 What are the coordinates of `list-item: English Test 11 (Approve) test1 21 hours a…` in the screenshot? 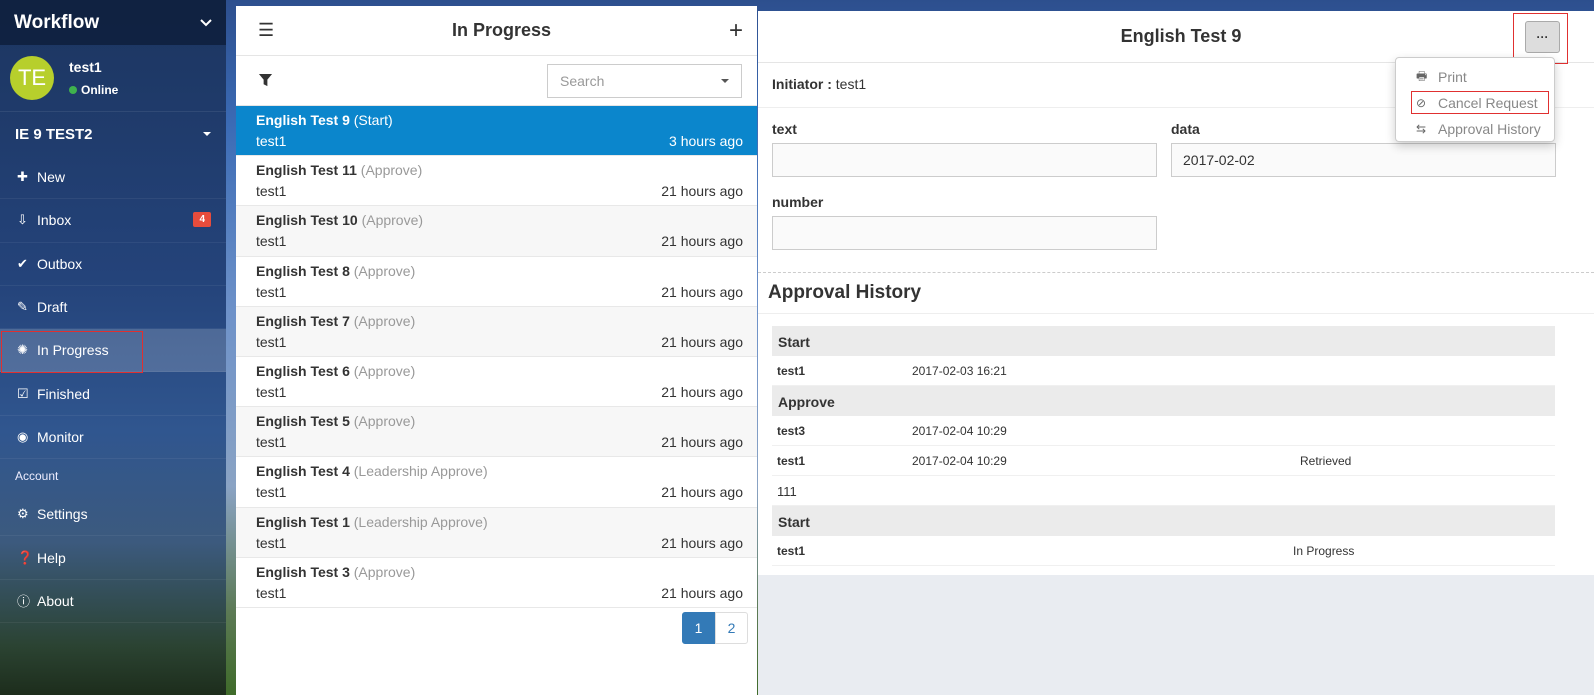 It's located at (496, 181).